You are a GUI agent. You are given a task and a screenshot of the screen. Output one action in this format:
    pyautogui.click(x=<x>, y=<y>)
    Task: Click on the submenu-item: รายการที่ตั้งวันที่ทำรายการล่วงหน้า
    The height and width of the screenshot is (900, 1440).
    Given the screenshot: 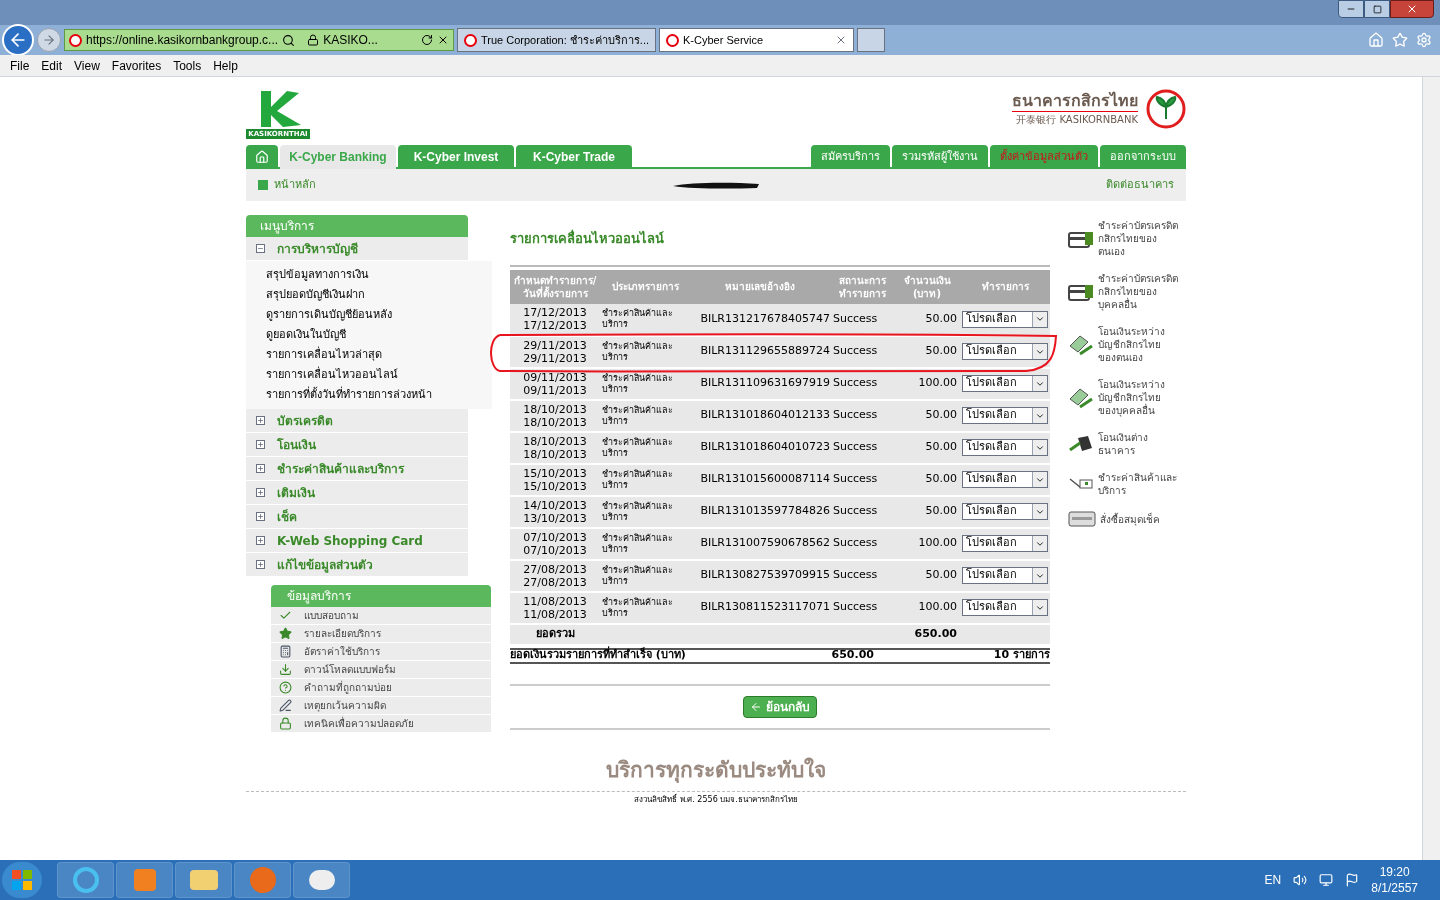 What is the action you would take?
    pyautogui.click(x=379, y=395)
    